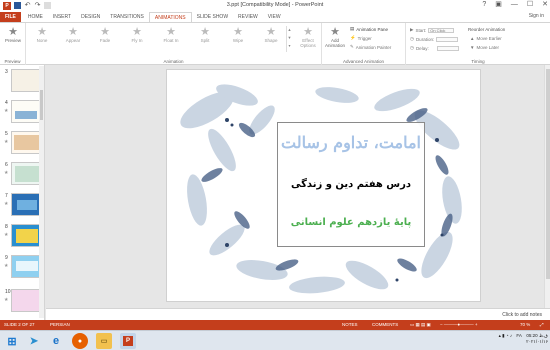  I want to click on thumbnail-slide-9: 9 ★, so click(23, 269).